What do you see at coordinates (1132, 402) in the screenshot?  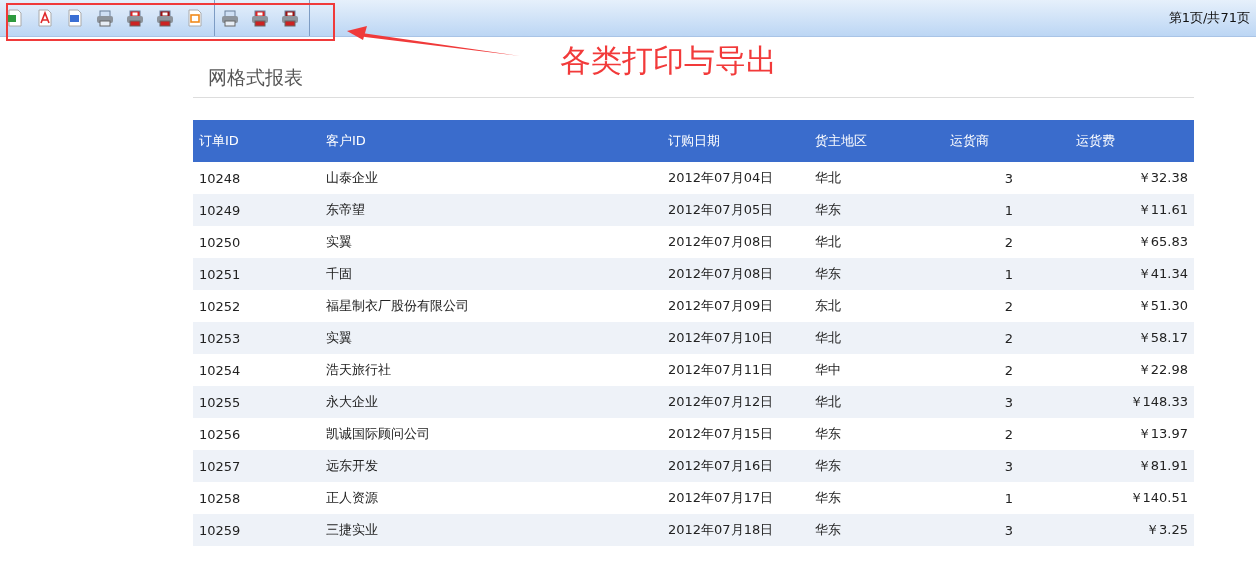 I see `table-cell: ￥148.33` at bounding box center [1132, 402].